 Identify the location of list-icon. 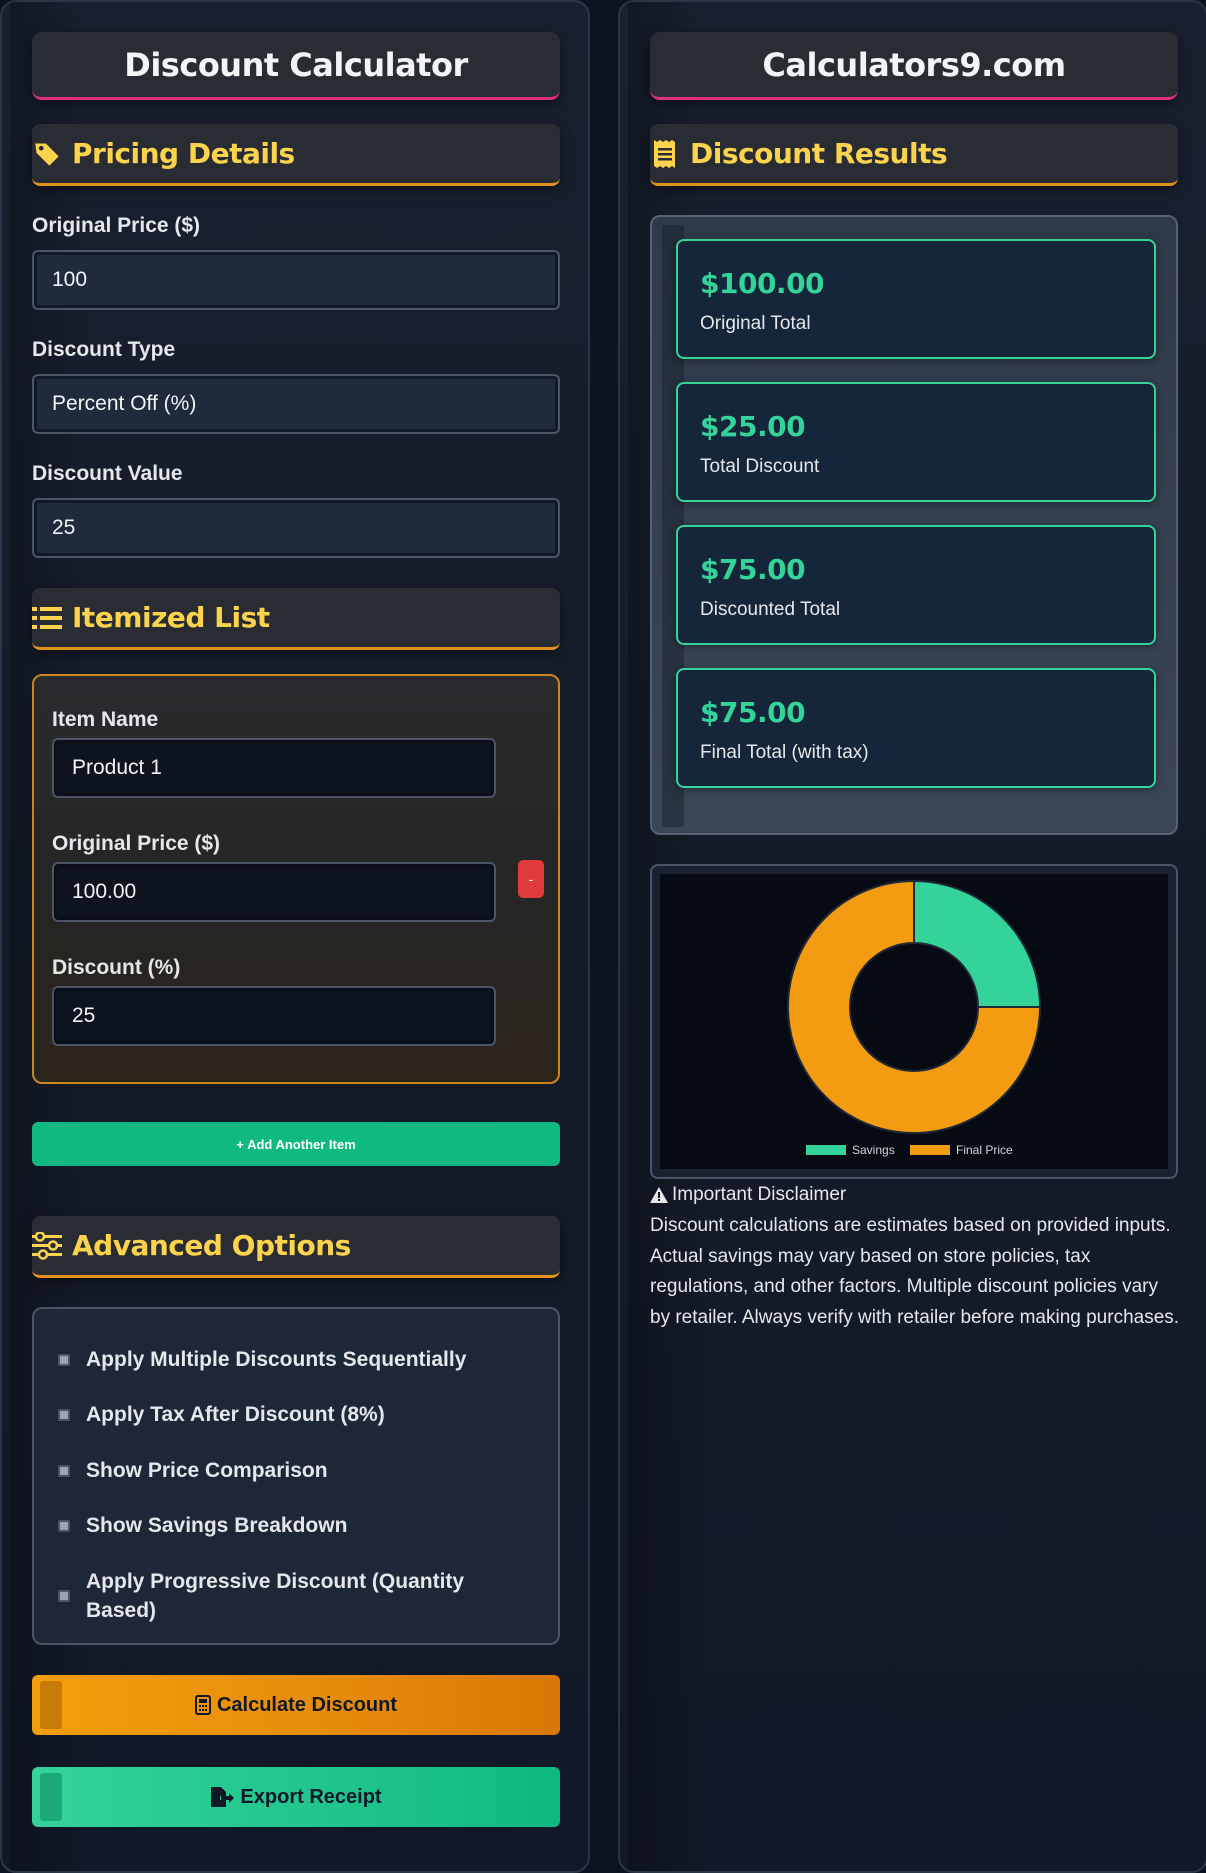
(47, 618).